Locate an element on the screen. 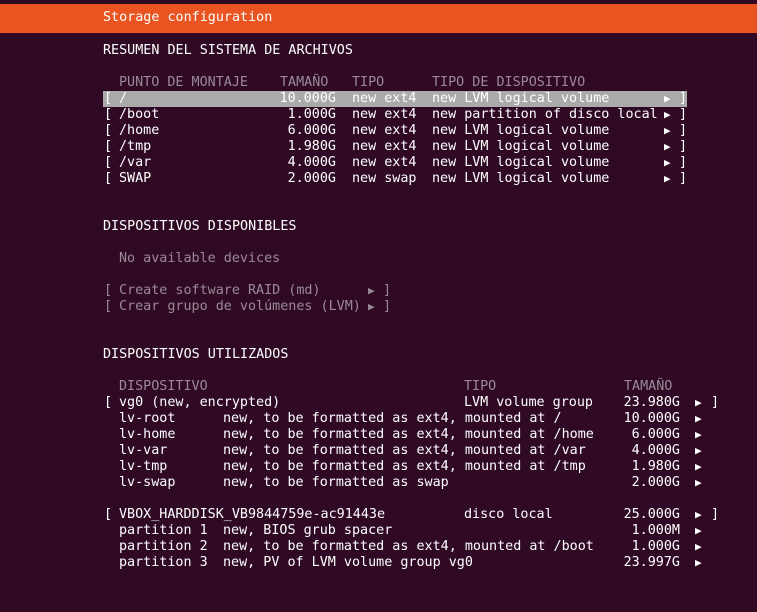 Image resolution: width=757 pixels, height=612 pixels. device-type: disco local is located at coordinates (508, 514).